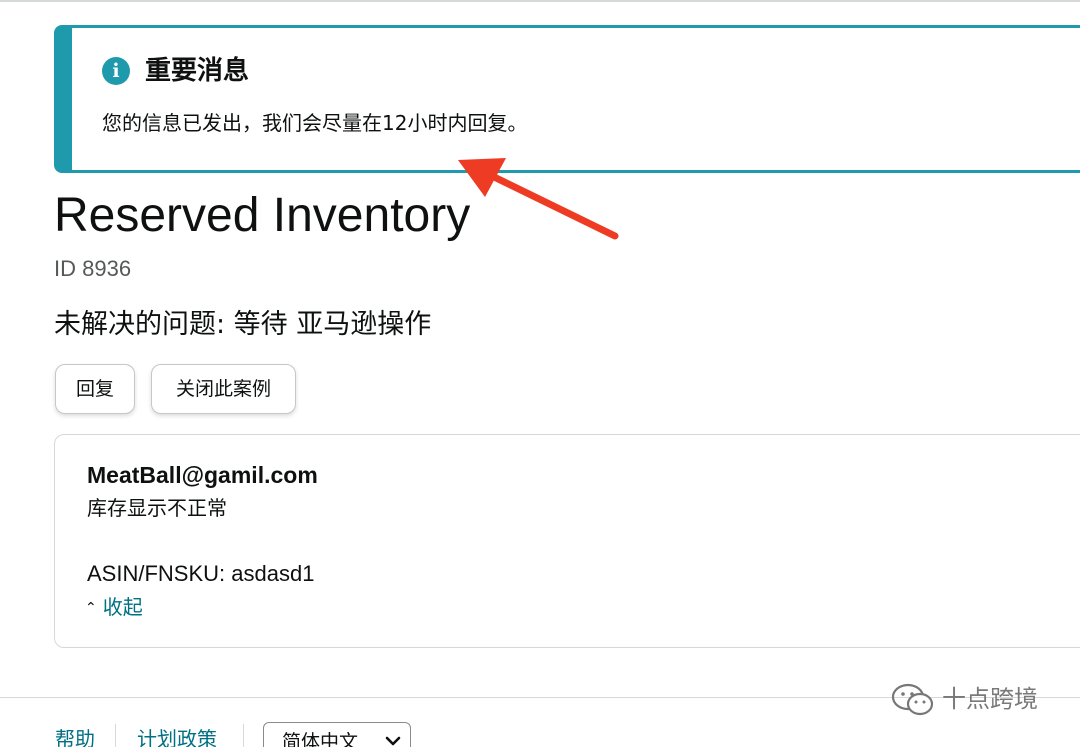  Describe the element at coordinates (201, 573) in the screenshot. I see `message-asin: ASIN/FNSKU: asdasd1` at that location.